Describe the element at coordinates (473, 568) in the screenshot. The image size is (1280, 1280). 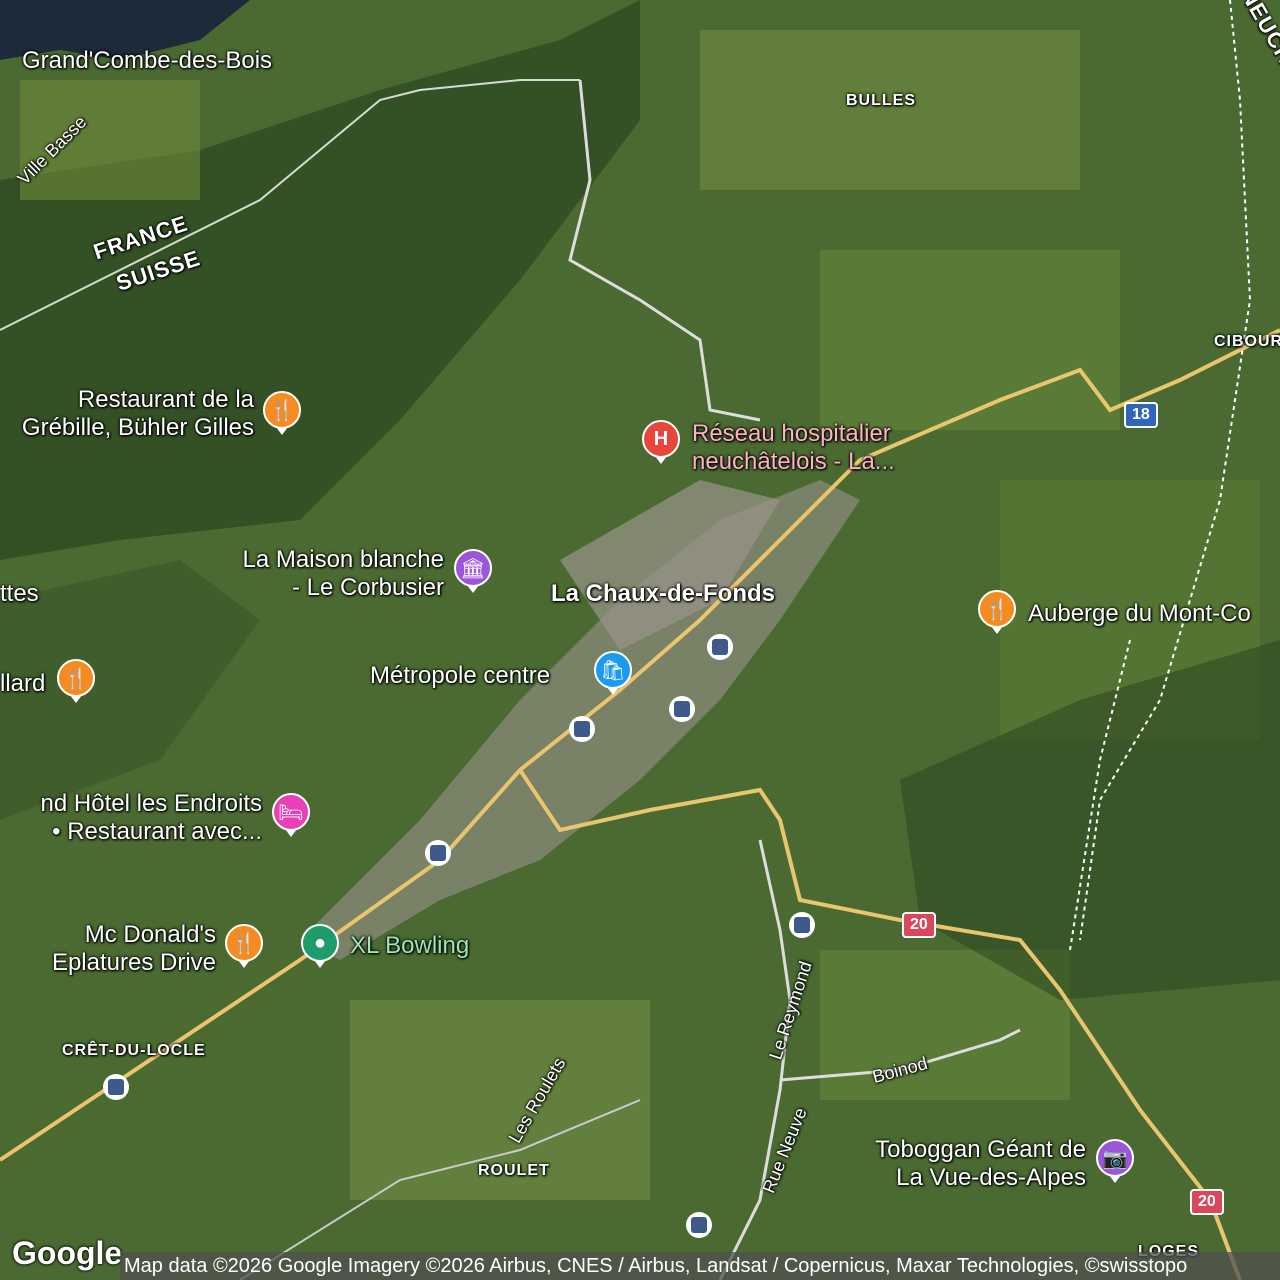
I see `museum-pin-icon: 🏛` at that location.